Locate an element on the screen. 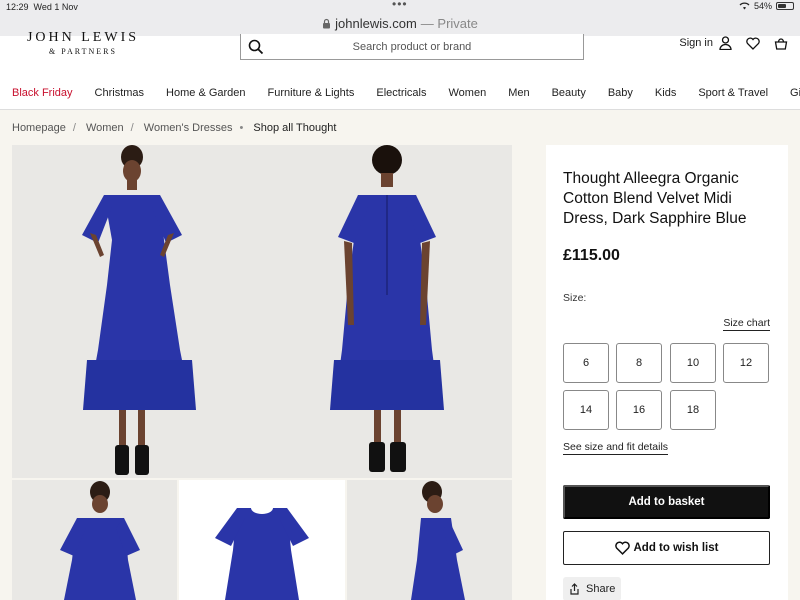 Image resolution: width=800 pixels, height=600 pixels. breadcrumb-current: Shop all Thought is located at coordinates (294, 128).